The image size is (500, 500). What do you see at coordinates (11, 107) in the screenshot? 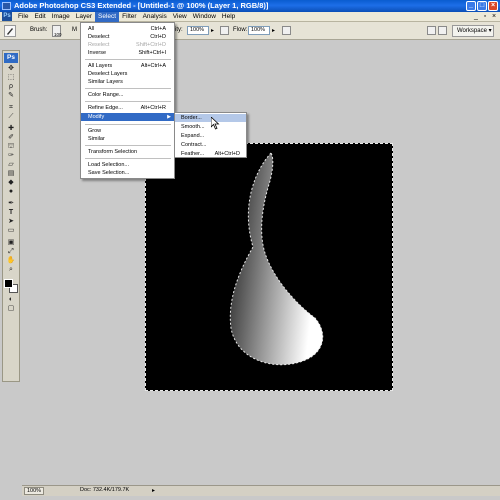
I see `crop-tool-icon: ⌗` at bounding box center [11, 107].